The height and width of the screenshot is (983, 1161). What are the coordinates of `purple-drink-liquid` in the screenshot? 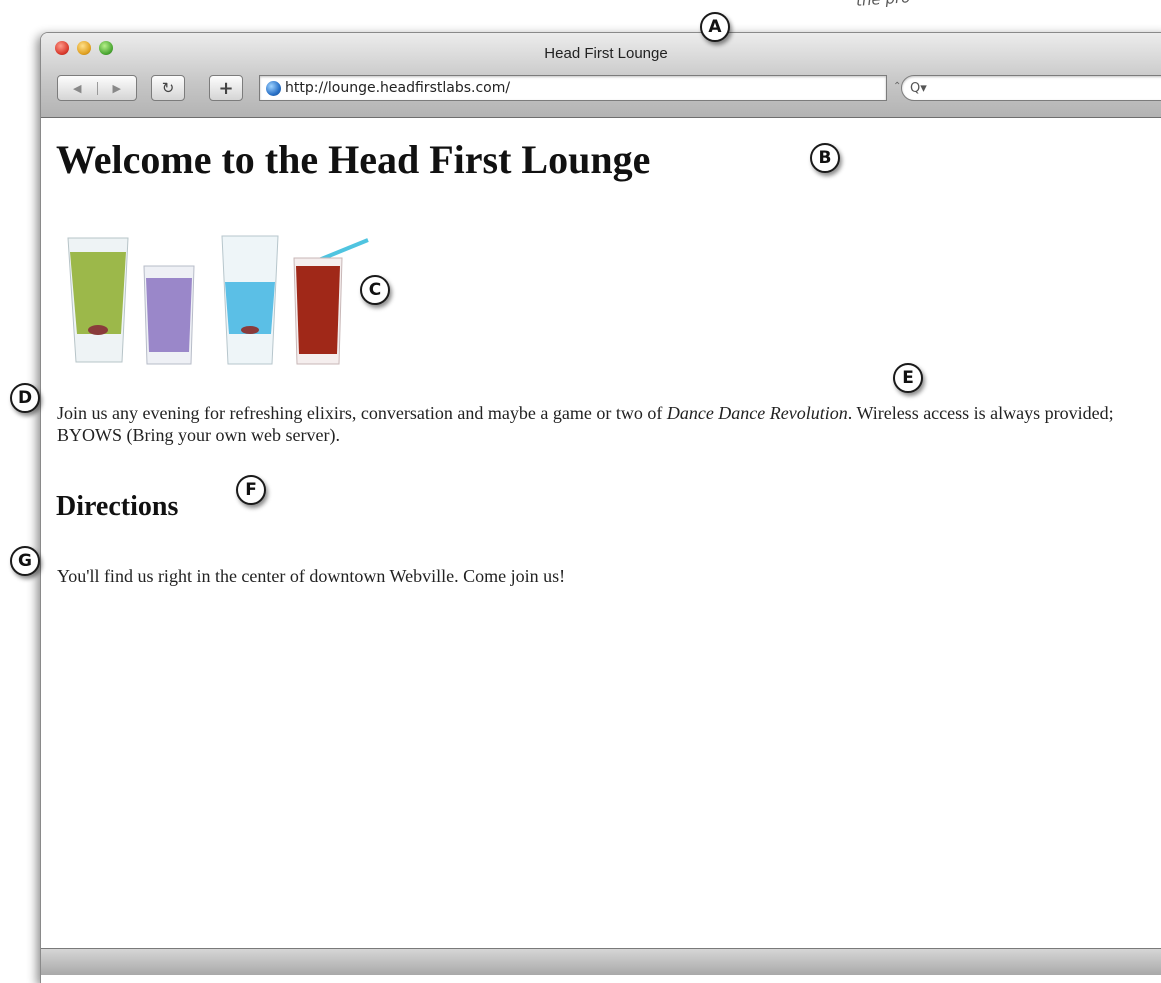 It's located at (169, 315).